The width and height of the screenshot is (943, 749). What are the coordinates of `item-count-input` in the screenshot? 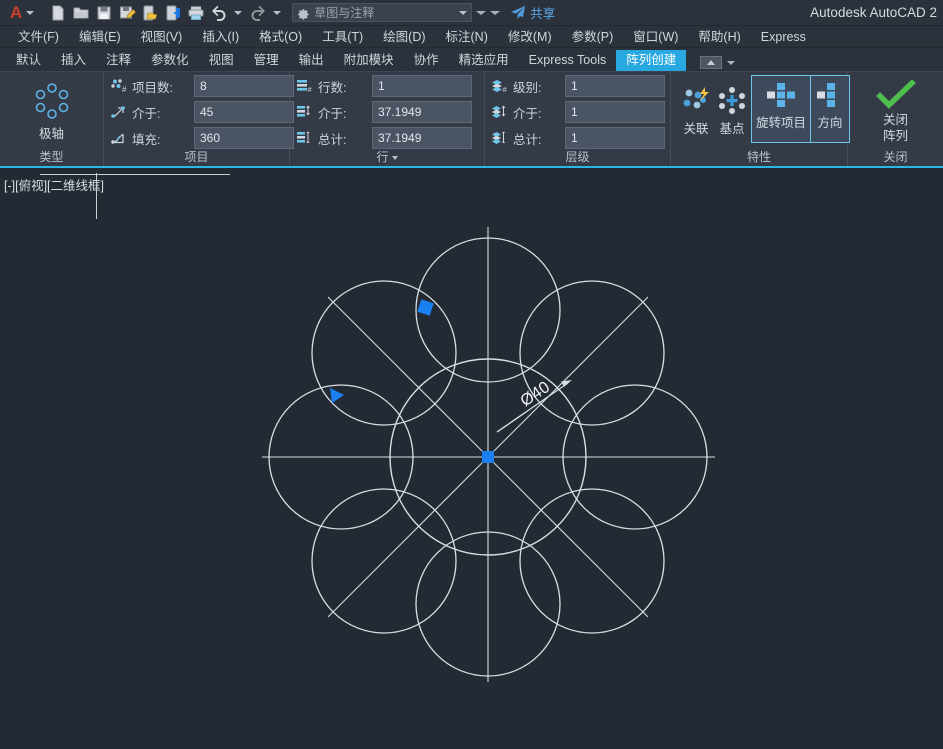 It's located at (244, 86).